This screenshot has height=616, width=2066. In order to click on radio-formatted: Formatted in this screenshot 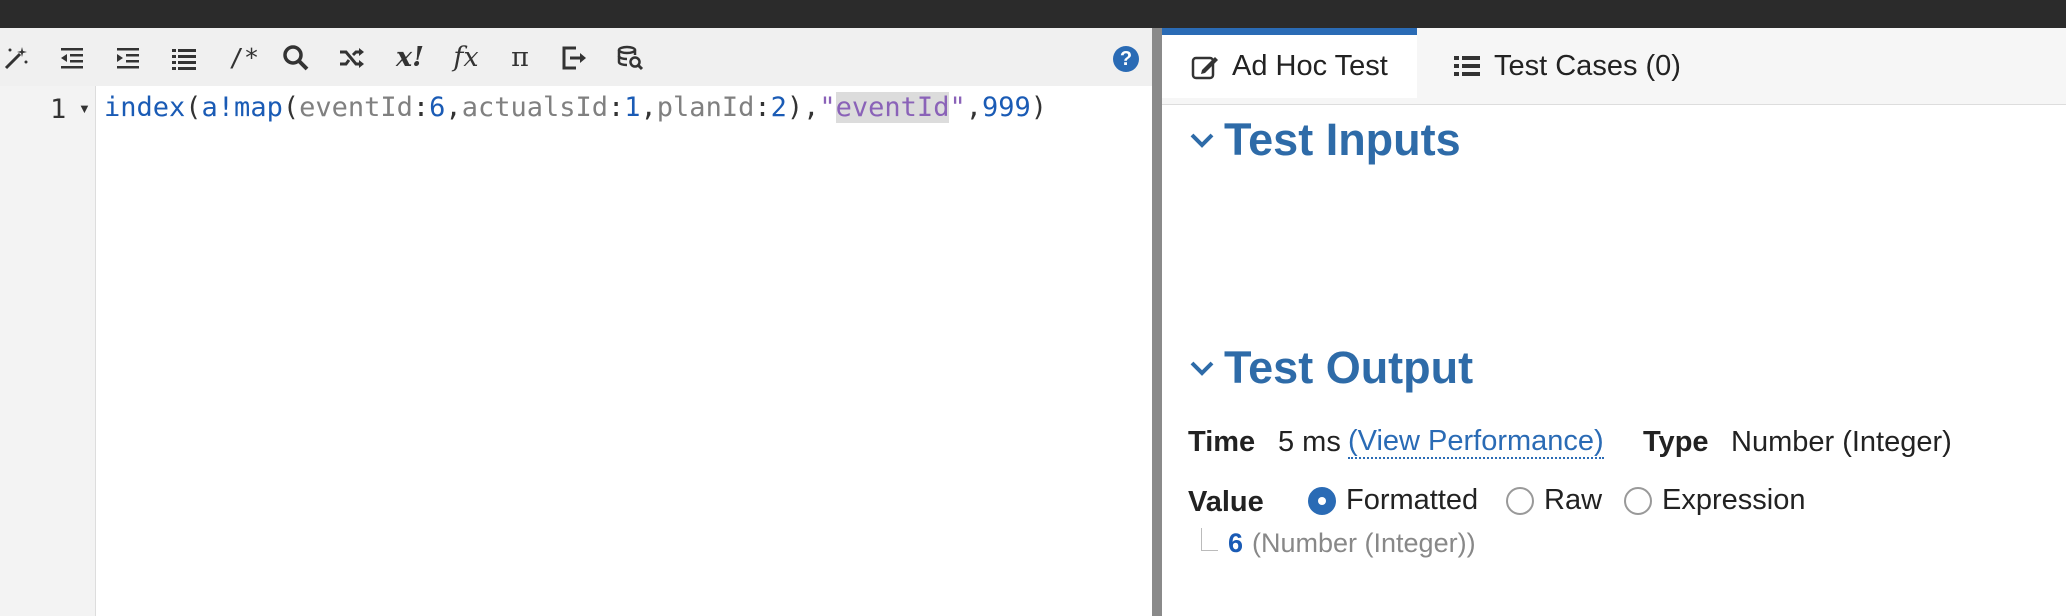, I will do `click(1393, 500)`.